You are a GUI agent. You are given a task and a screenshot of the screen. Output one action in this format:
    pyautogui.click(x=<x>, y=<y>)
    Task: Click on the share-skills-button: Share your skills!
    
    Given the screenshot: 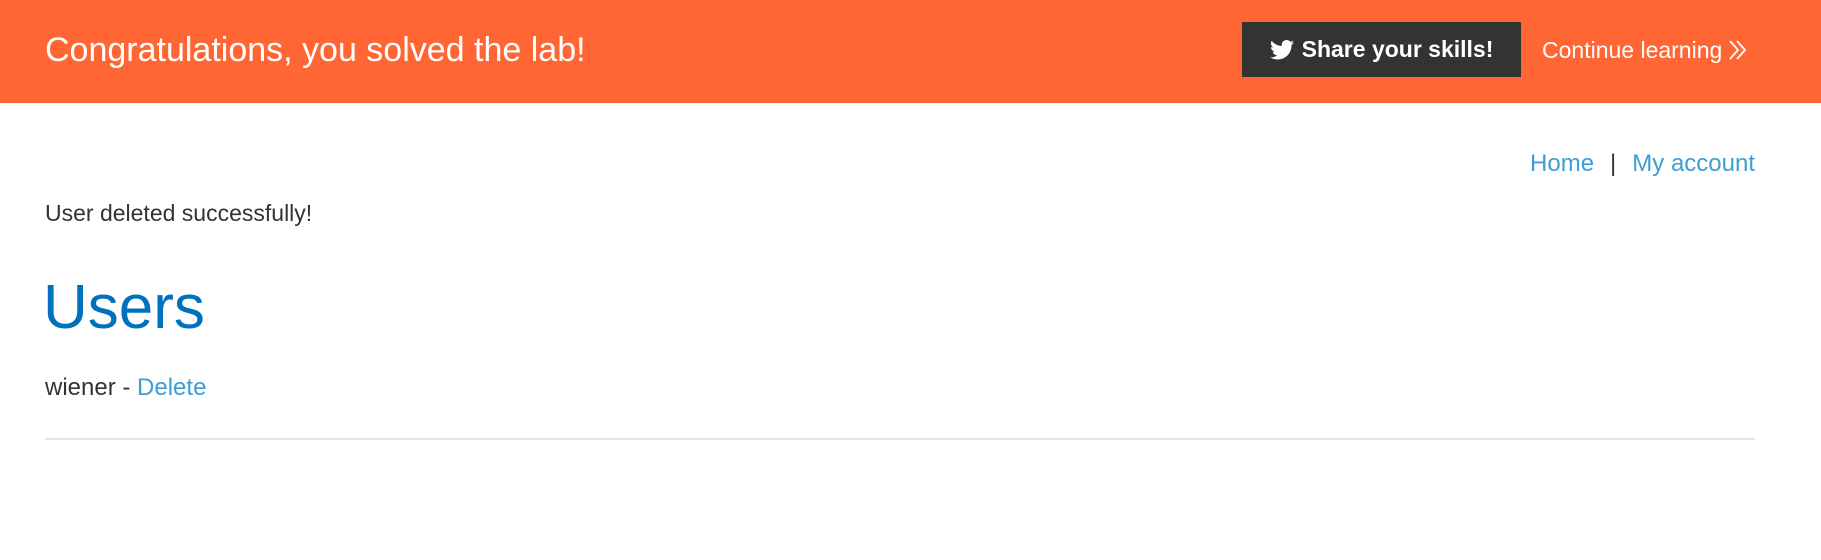 What is the action you would take?
    pyautogui.click(x=1381, y=49)
    